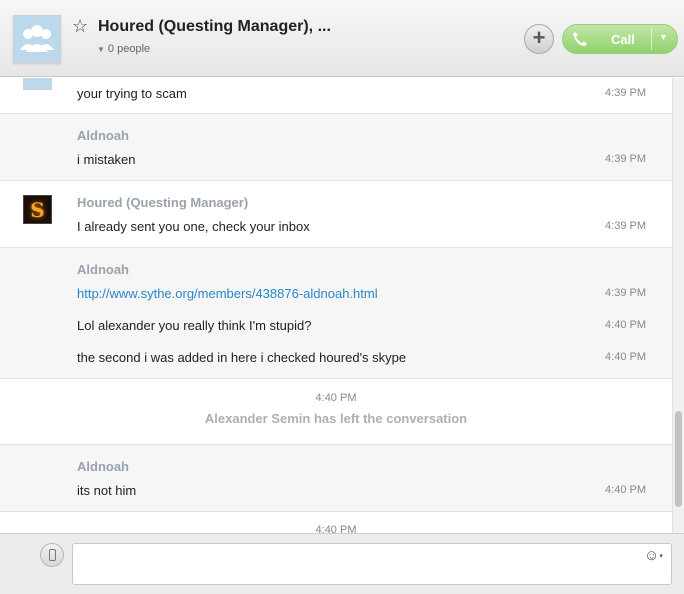  I want to click on message-group: your trying to scam 4:39 PM, so click(336, 96).